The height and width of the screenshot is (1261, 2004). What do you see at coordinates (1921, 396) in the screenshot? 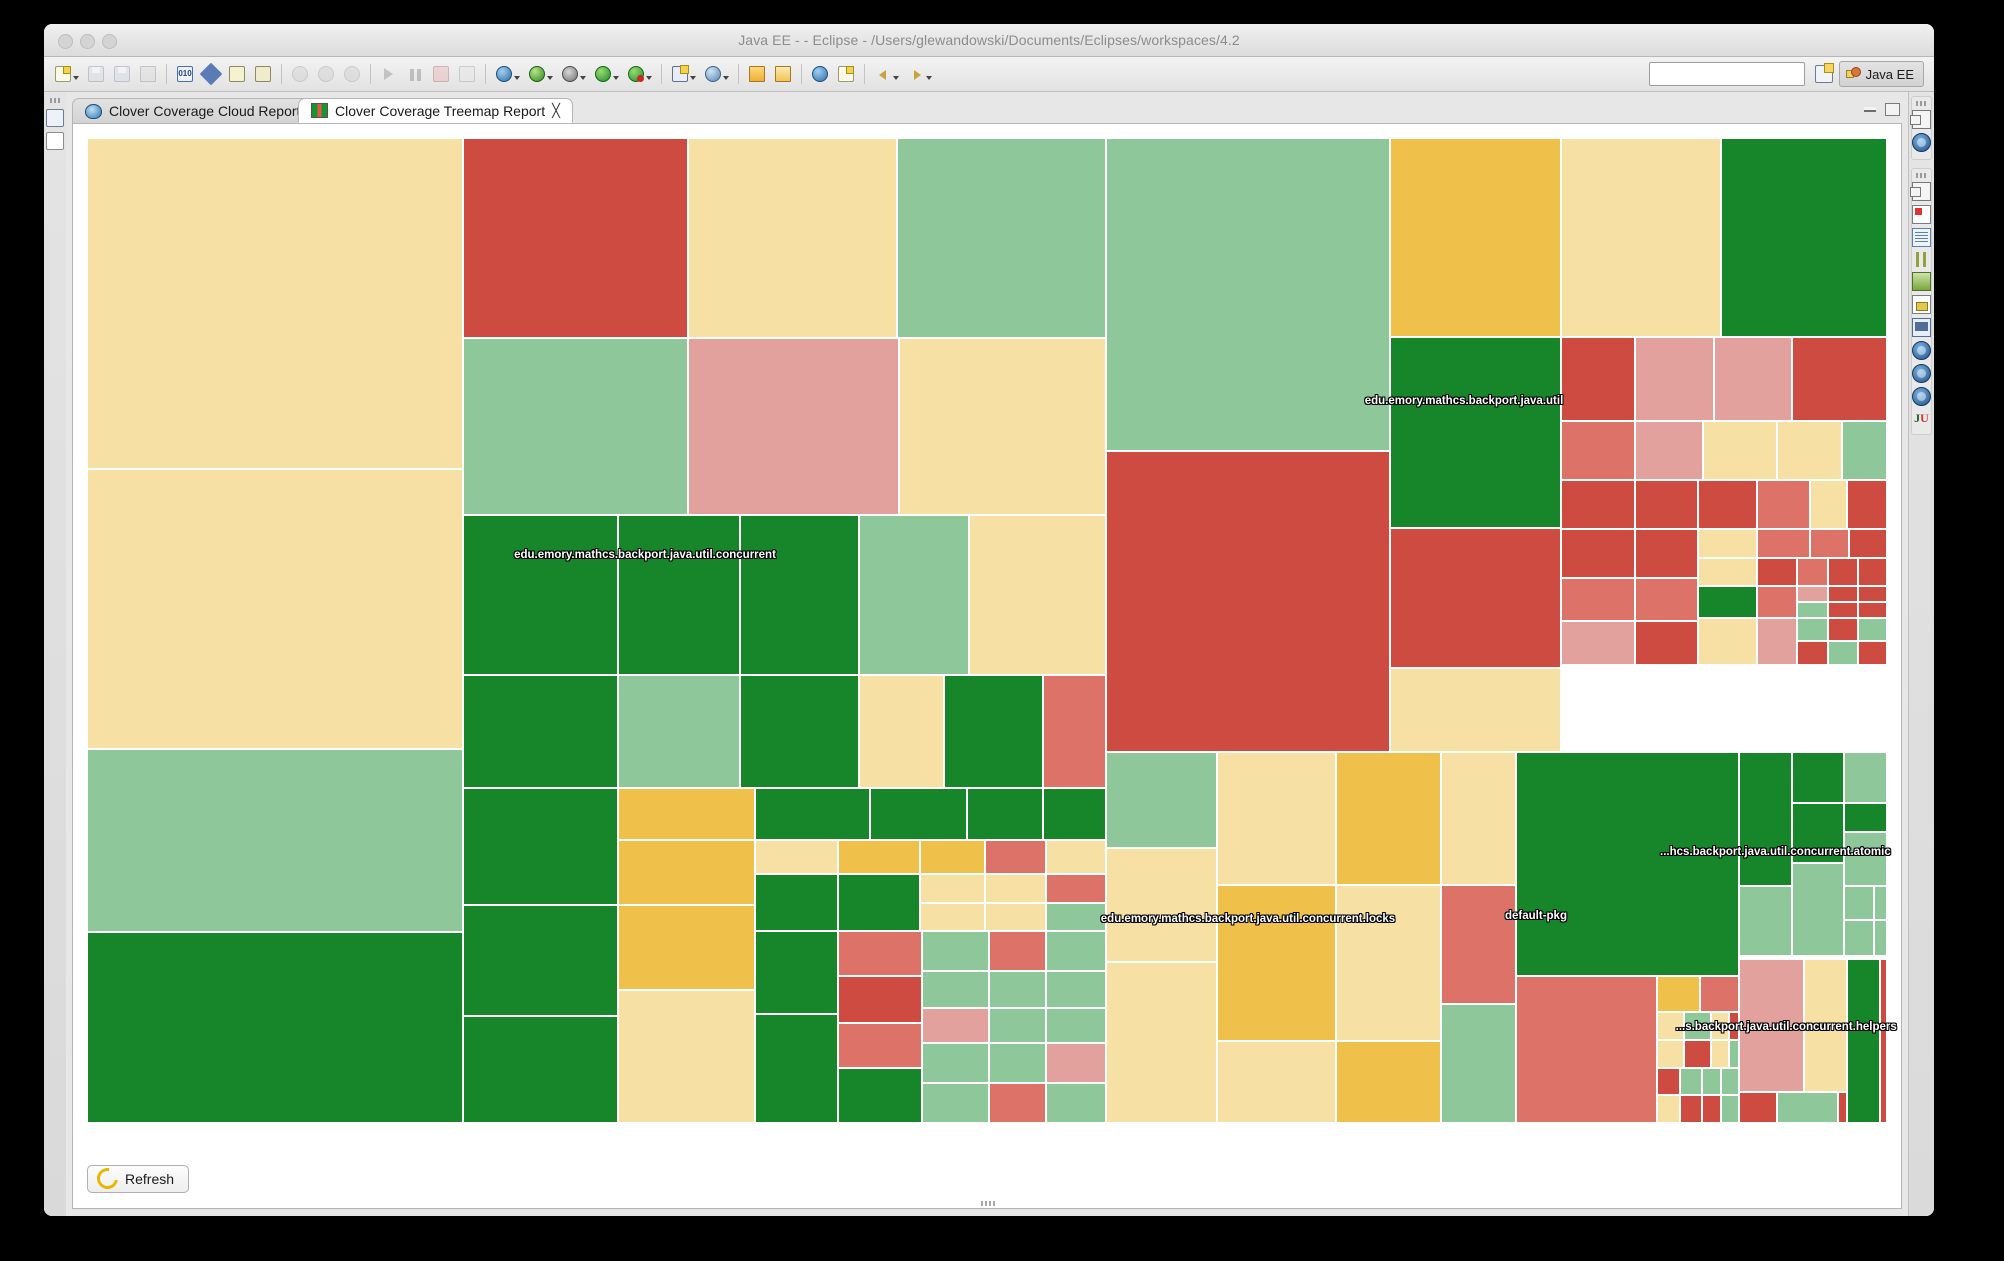
I see `clover-view-icon` at bounding box center [1921, 396].